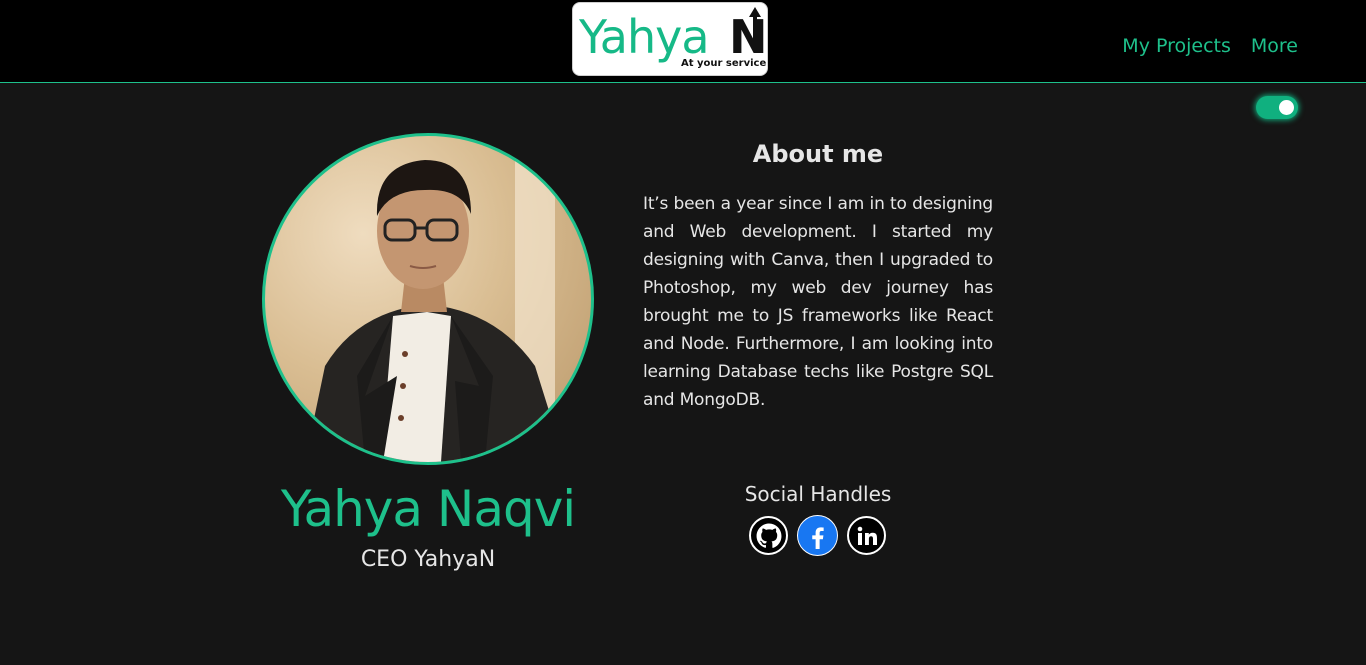 The height and width of the screenshot is (665, 1366). I want to click on github-link, so click(768, 535).